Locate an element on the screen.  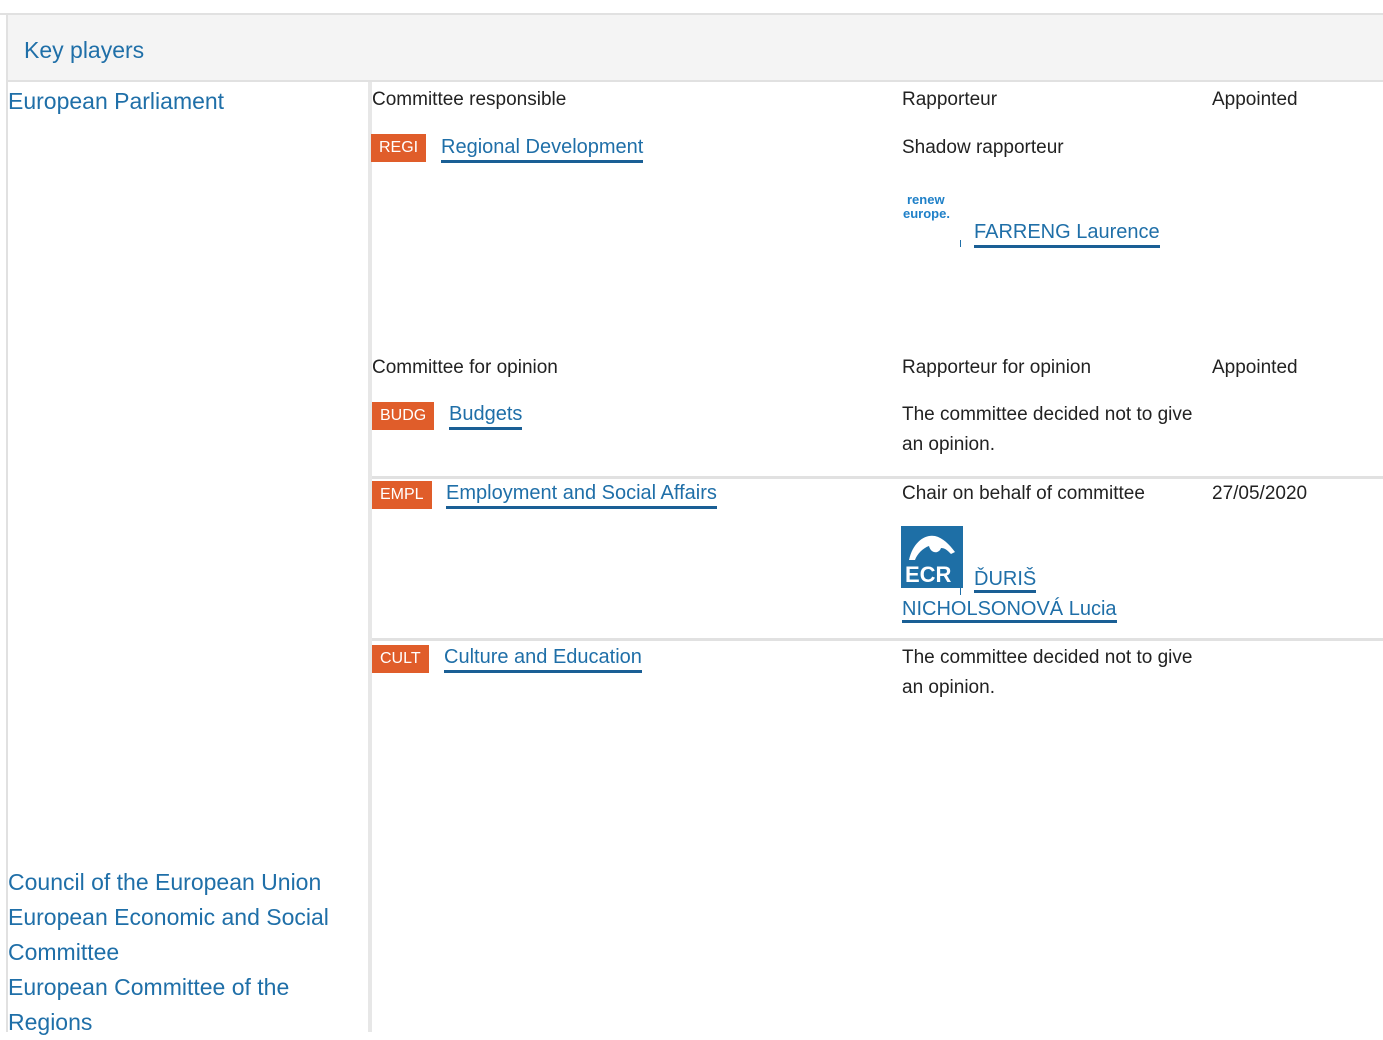
header-committee-opinion: Committee for opinion is located at coordinates (465, 367).